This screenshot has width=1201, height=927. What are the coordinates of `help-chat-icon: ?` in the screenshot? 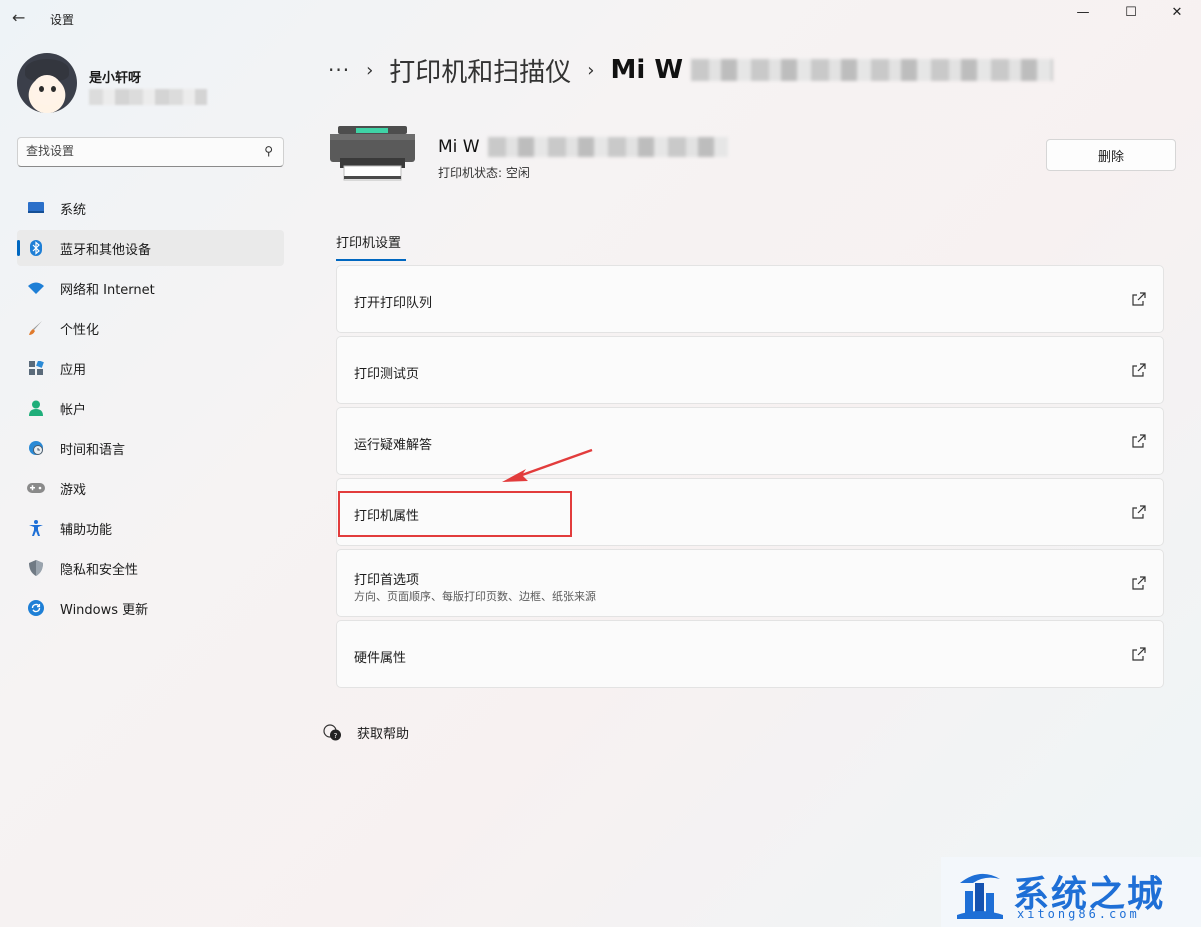 It's located at (332, 731).